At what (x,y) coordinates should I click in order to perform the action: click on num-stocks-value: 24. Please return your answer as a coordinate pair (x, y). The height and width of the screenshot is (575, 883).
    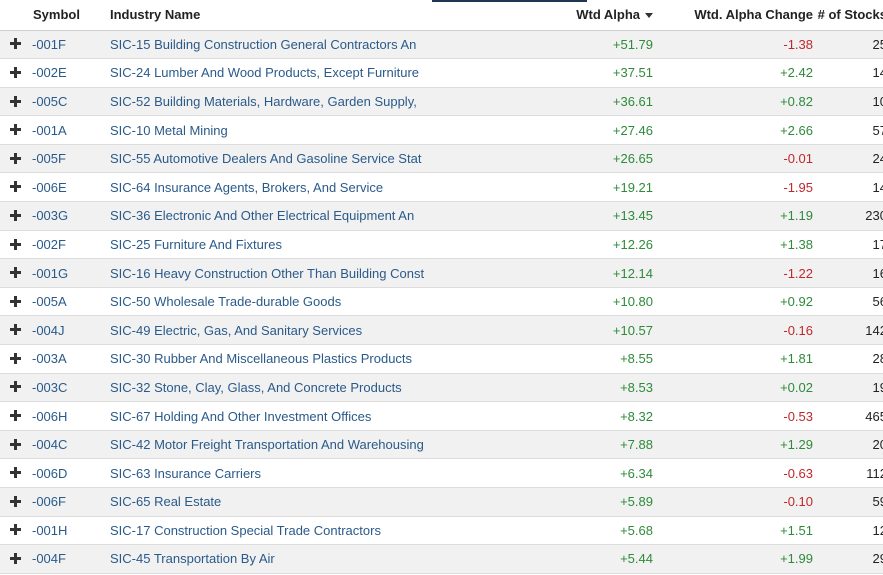
    Looking at the image, I should click on (848, 159).